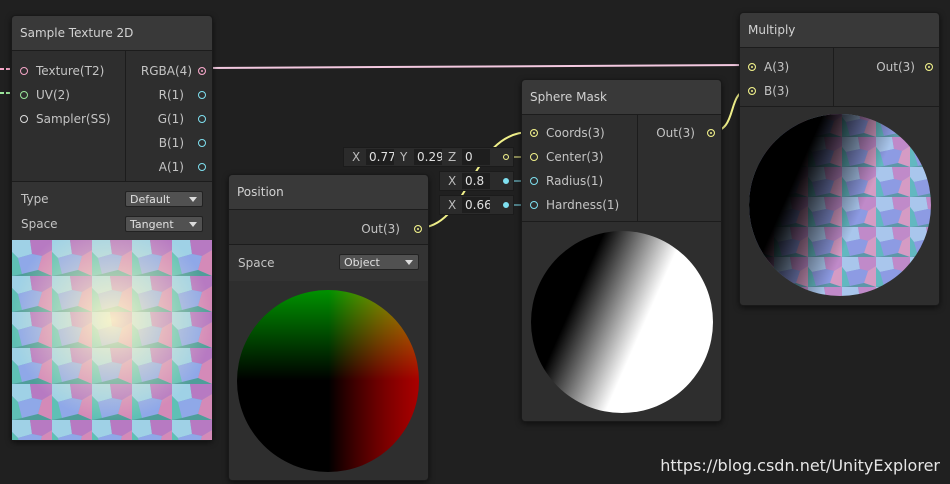 The width and height of the screenshot is (950, 484). What do you see at coordinates (35, 199) in the screenshot?
I see `type-label: Type` at bounding box center [35, 199].